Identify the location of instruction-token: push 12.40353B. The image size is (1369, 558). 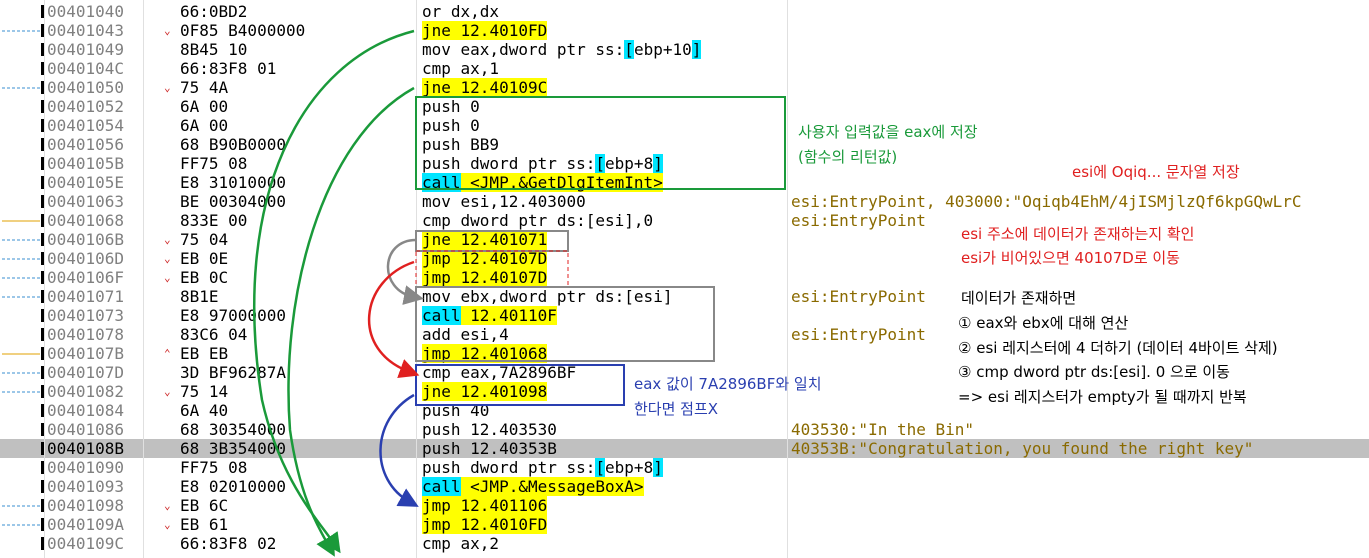
(489, 448).